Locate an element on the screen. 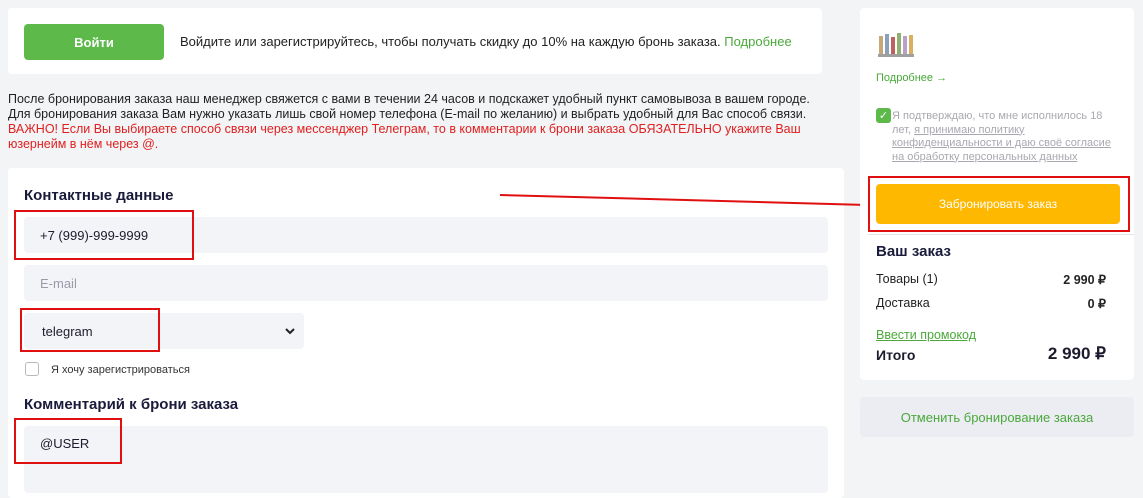  product-more-link: Подробнее → is located at coordinates (911, 78).